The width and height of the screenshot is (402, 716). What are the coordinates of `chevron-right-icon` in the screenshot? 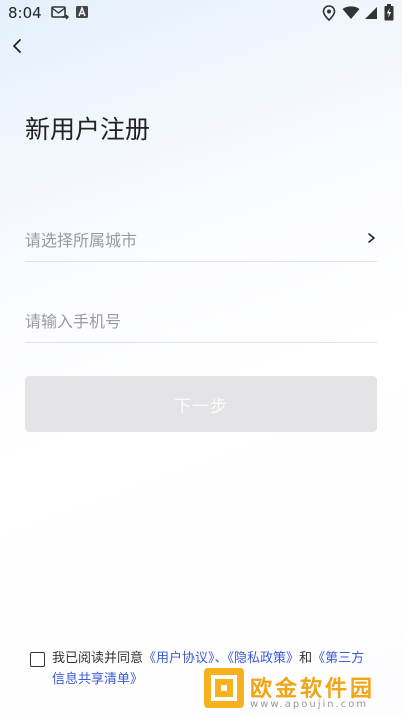 It's located at (371, 238).